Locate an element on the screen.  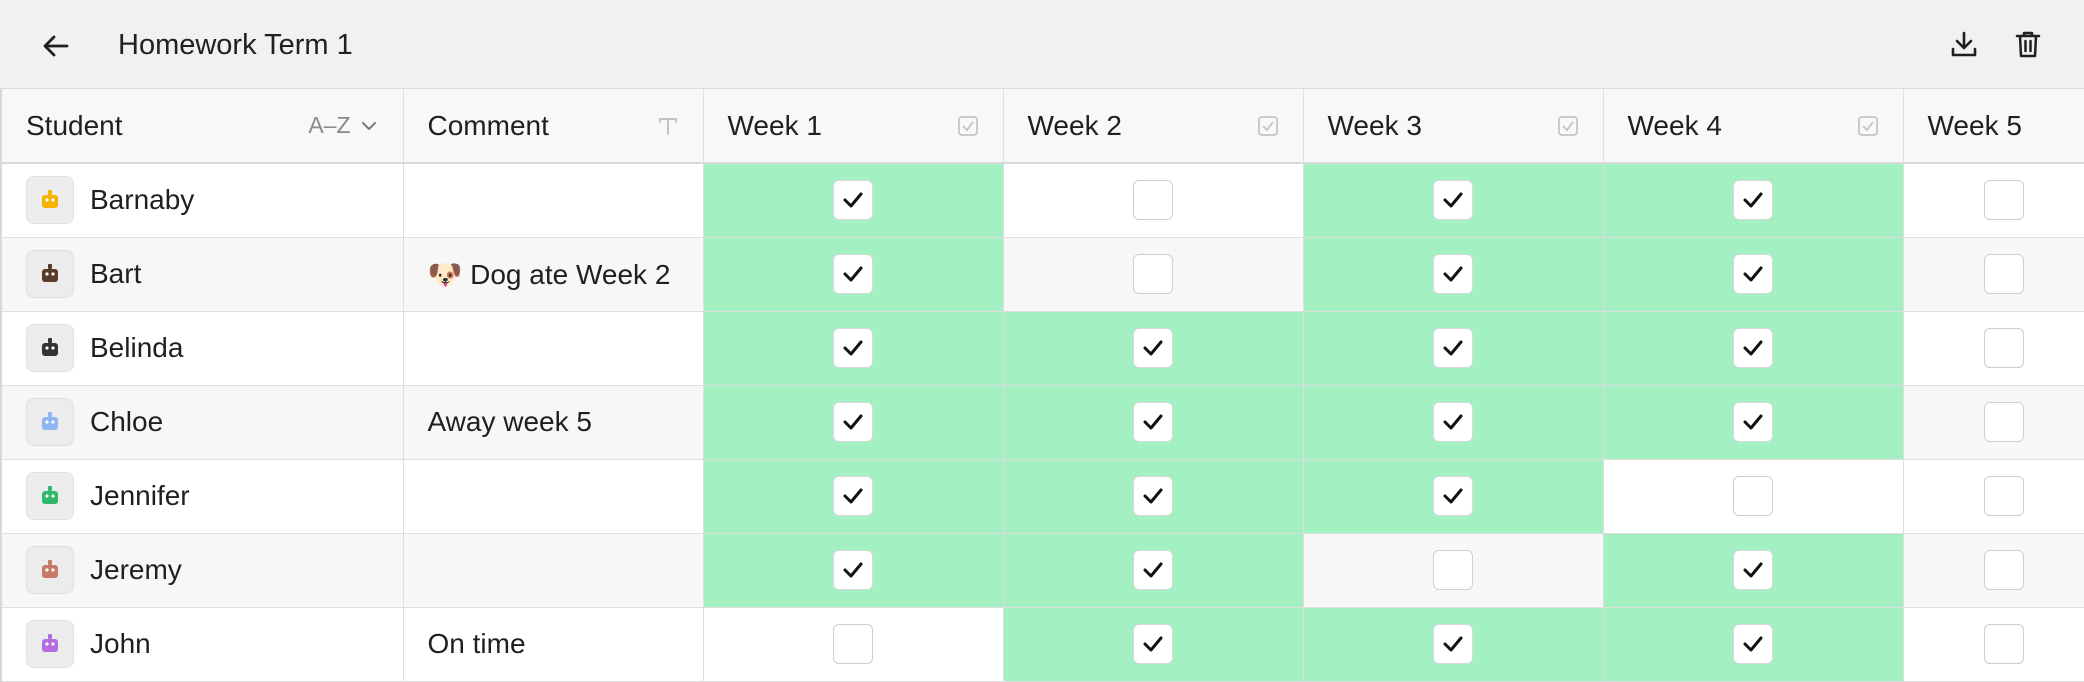
download-icon is located at coordinates (1964, 44).